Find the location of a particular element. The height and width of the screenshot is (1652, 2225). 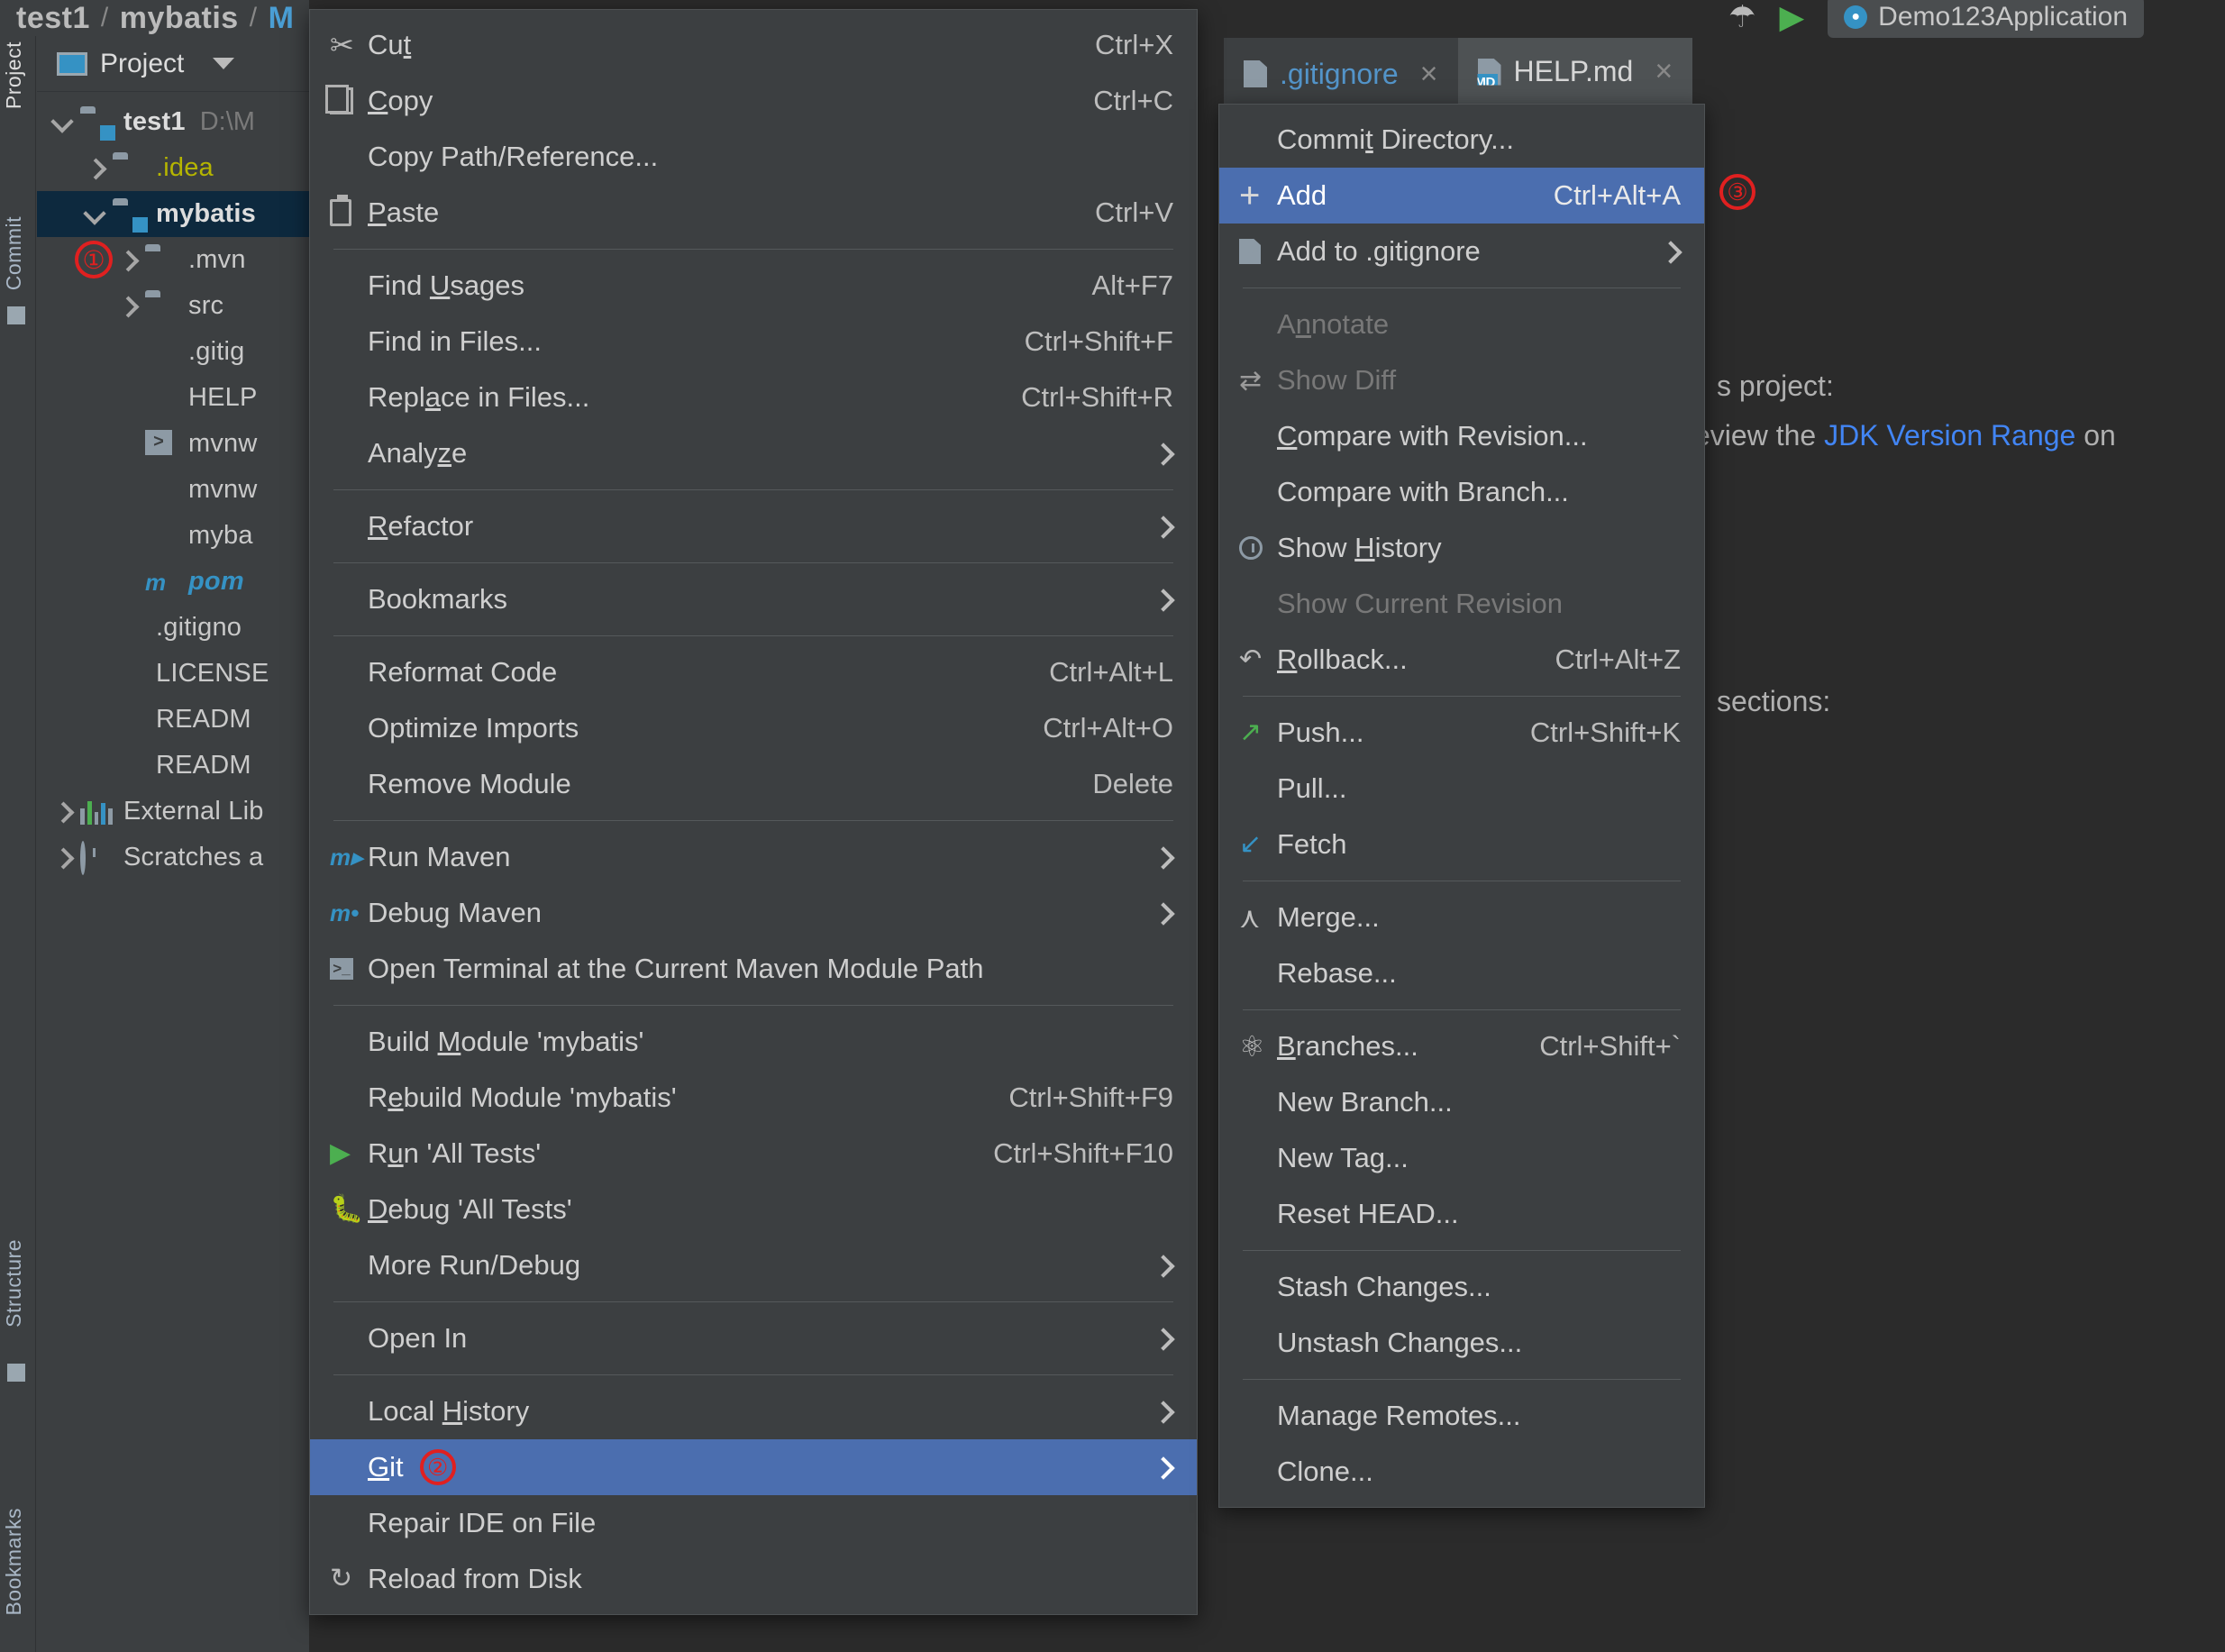

tree-node: > mvnw is located at coordinates (173, 444).